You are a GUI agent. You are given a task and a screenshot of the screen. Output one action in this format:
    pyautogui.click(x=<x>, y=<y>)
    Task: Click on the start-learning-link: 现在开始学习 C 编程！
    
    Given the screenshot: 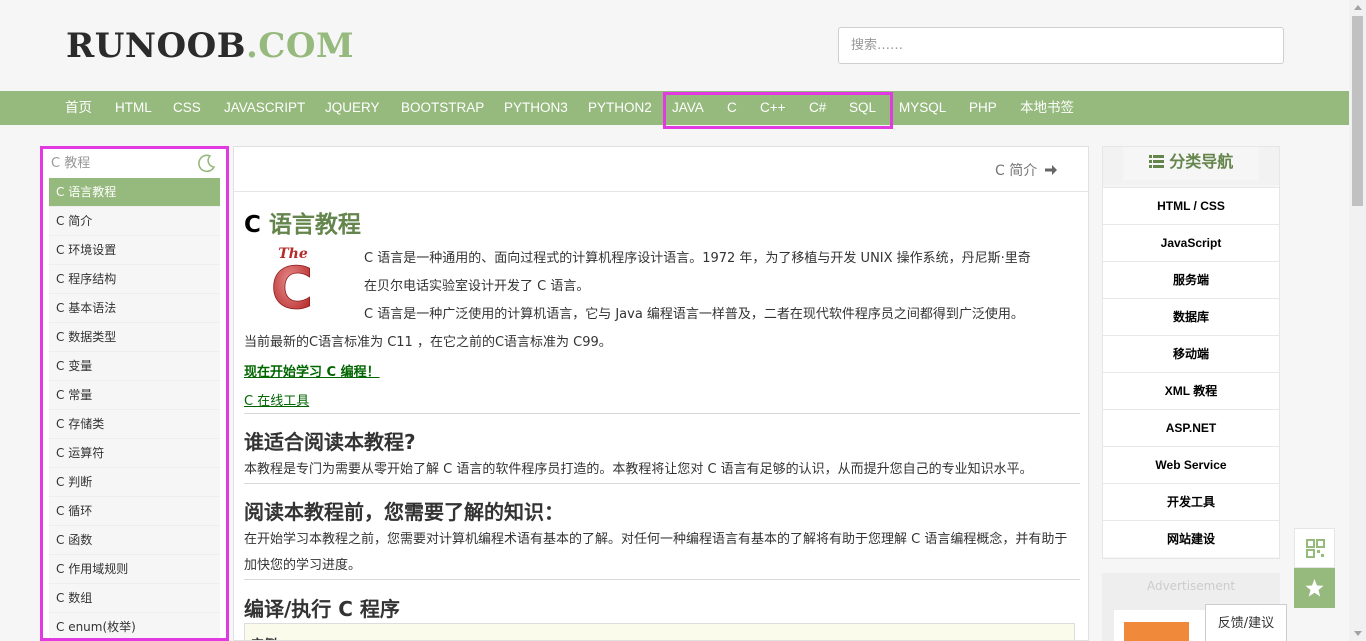 What is the action you would take?
    pyautogui.click(x=312, y=370)
    